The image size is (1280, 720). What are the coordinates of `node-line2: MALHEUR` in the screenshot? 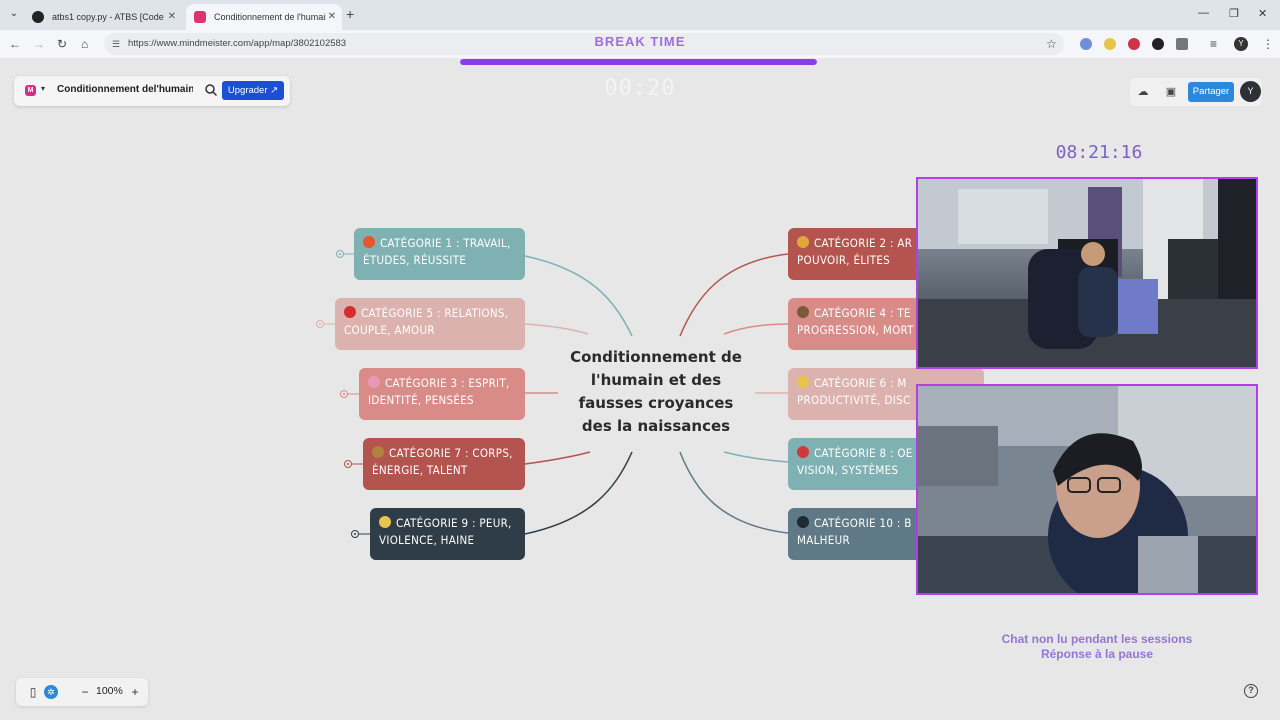 It's located at (823, 540).